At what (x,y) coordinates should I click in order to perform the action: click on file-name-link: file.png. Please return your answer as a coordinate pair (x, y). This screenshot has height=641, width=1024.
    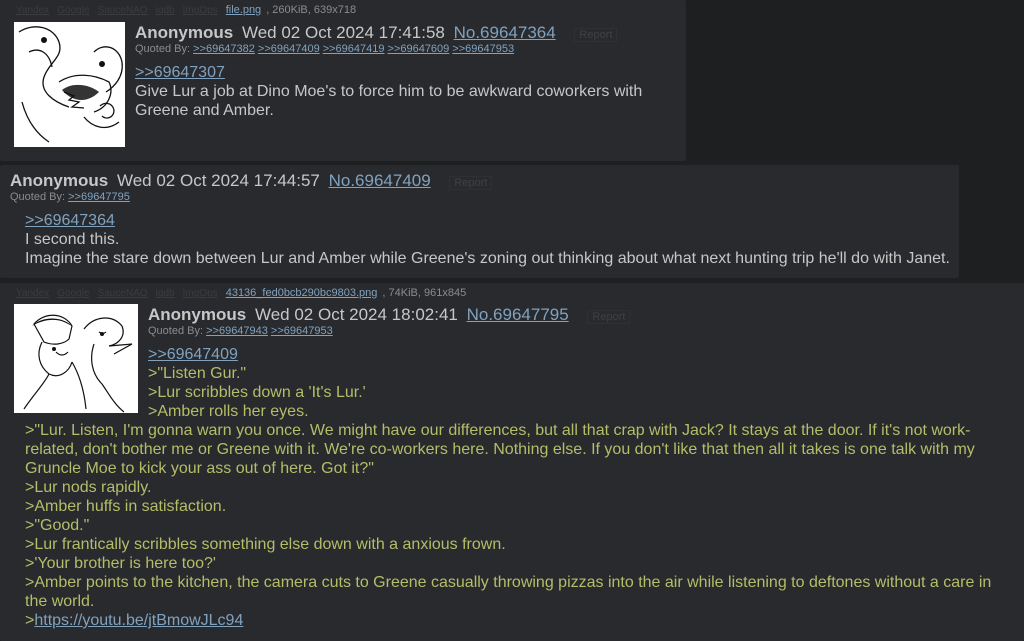
    Looking at the image, I should click on (243, 10).